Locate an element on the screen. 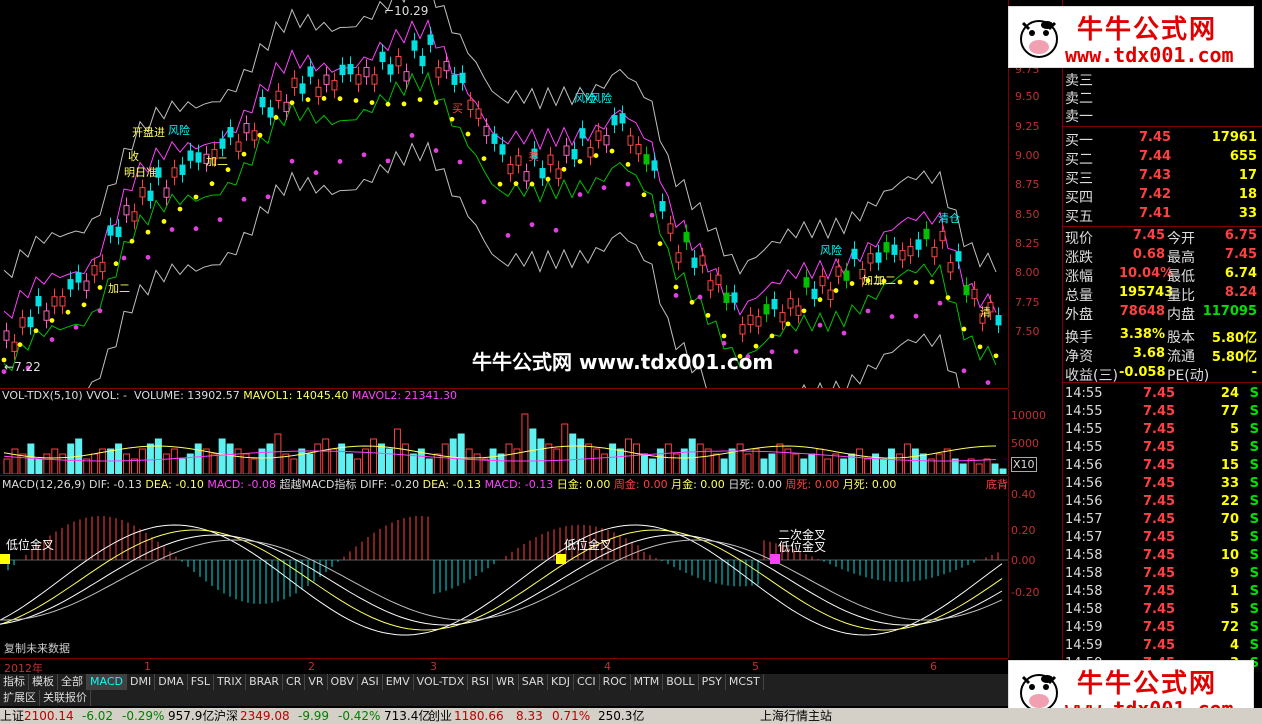 The image size is (1262, 724). tick-row: 14:58 7.45 10 S is located at coordinates (1162, 557).